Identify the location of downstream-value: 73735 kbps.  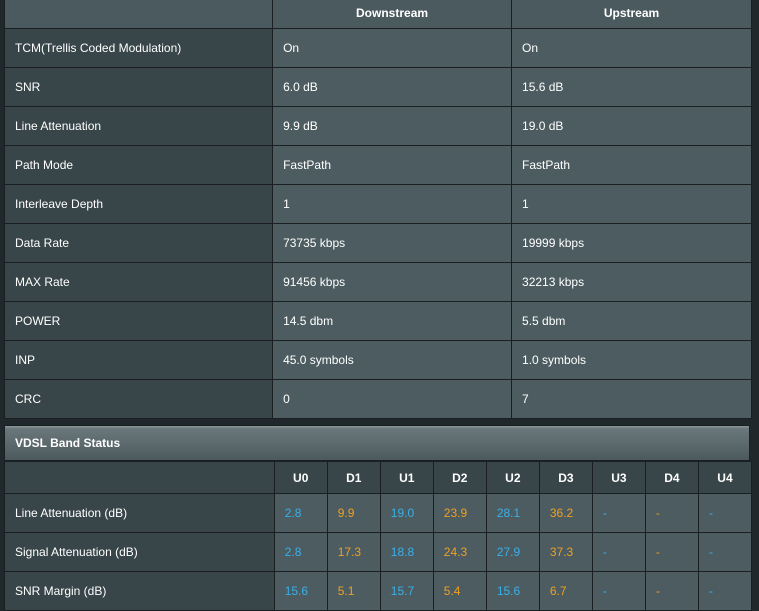
(392, 243).